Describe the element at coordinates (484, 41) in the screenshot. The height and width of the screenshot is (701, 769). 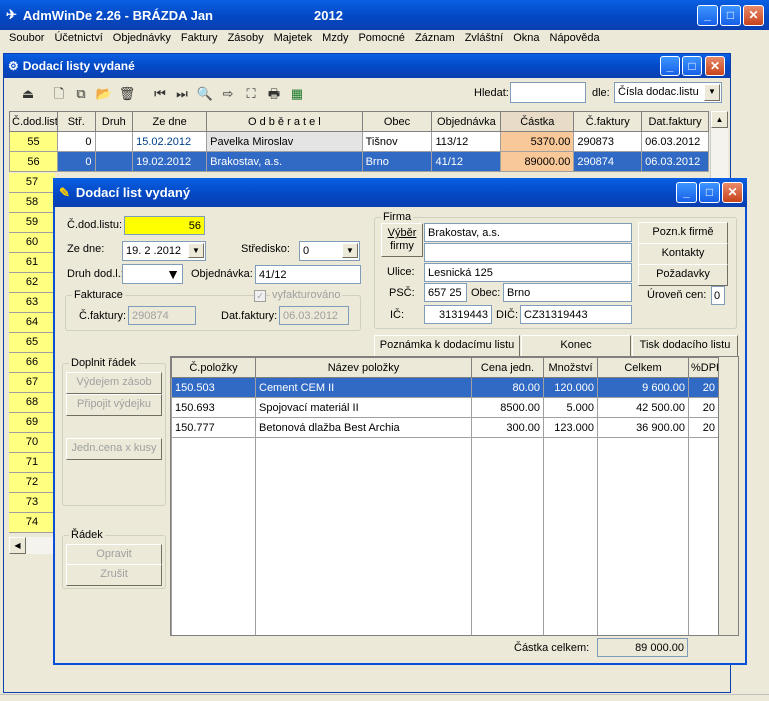
I see `menu-item-9: Zvláštní` at that location.